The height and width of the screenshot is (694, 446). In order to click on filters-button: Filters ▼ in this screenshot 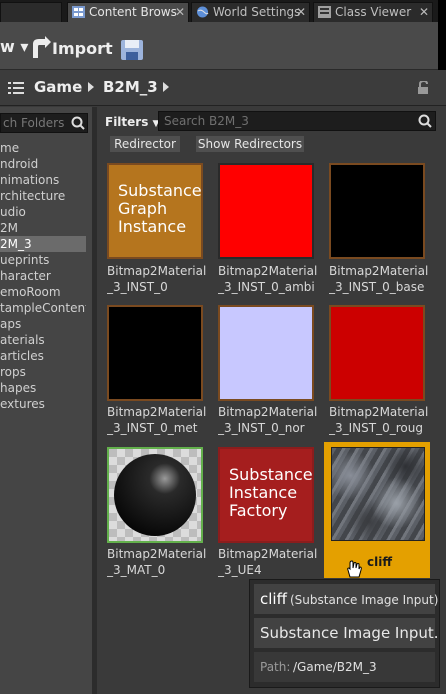, I will do `click(130, 122)`.